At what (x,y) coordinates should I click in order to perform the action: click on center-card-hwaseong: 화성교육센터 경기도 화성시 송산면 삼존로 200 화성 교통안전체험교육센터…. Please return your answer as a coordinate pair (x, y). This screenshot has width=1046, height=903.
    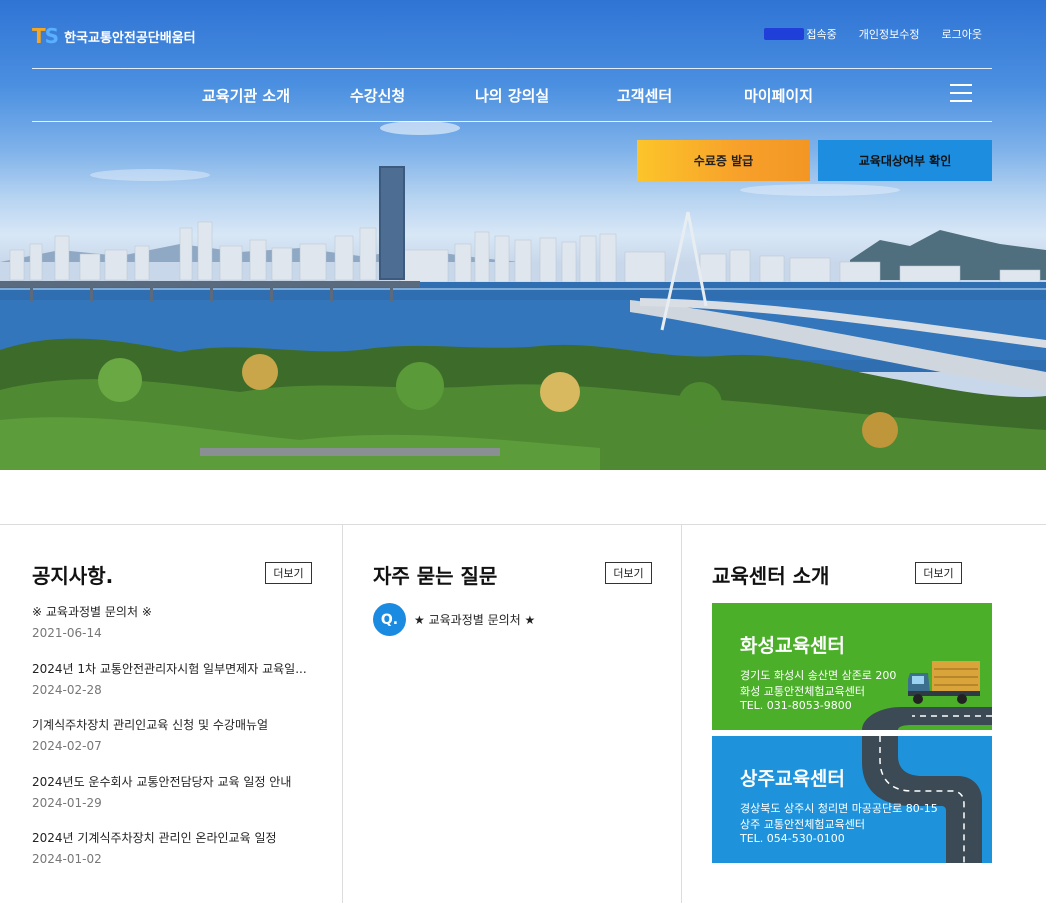
    Looking at the image, I should click on (852, 666).